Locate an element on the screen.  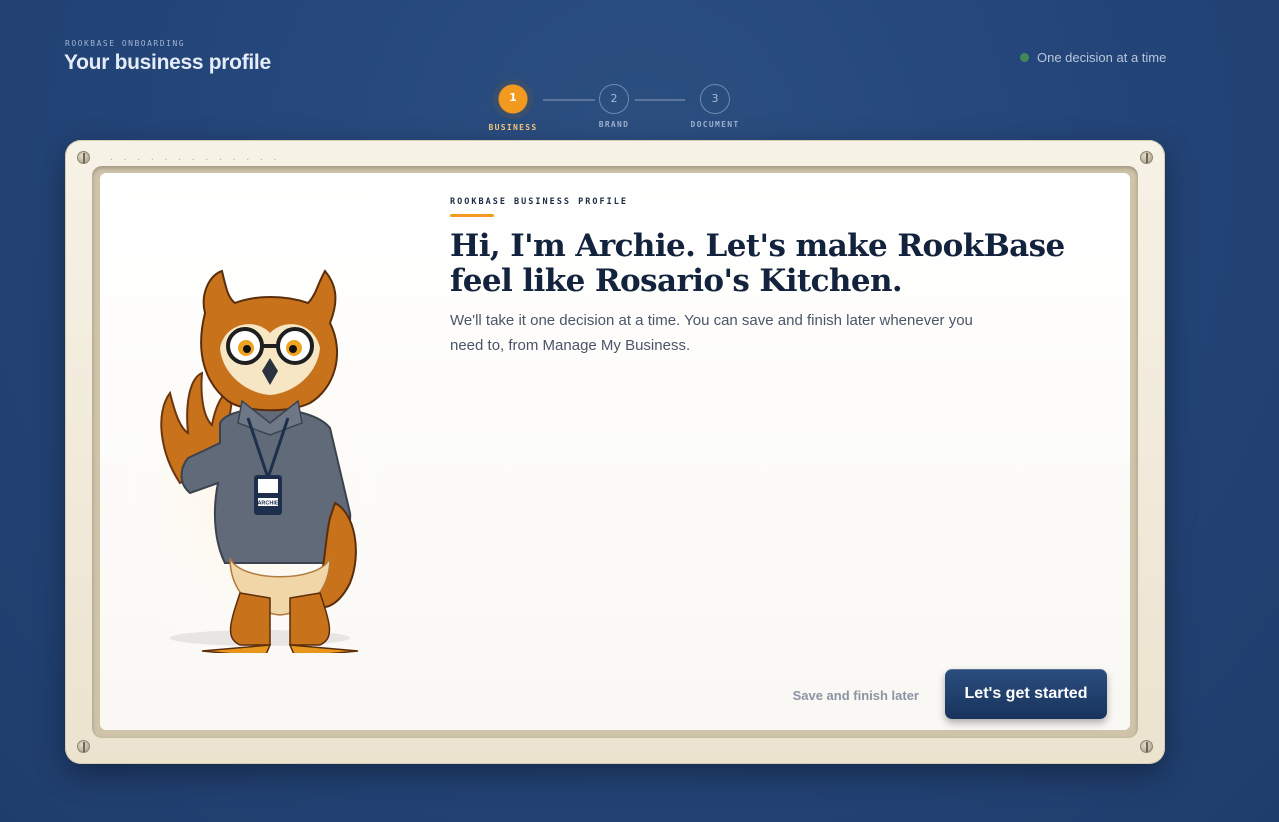
page-title: Your business profile is located at coordinates (167, 62).